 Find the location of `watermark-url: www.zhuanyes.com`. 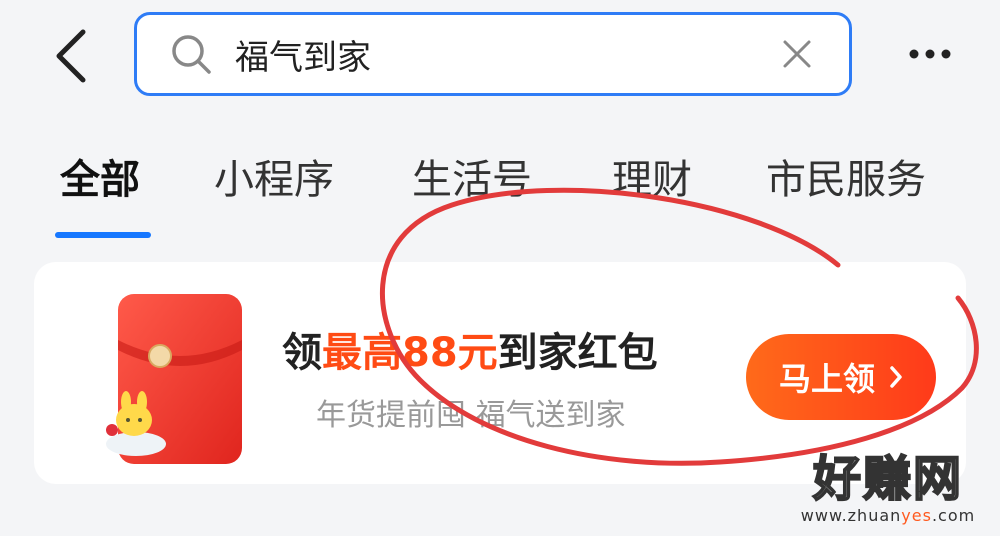

watermark-url: www.zhuanyes.com is located at coordinates (888, 515).